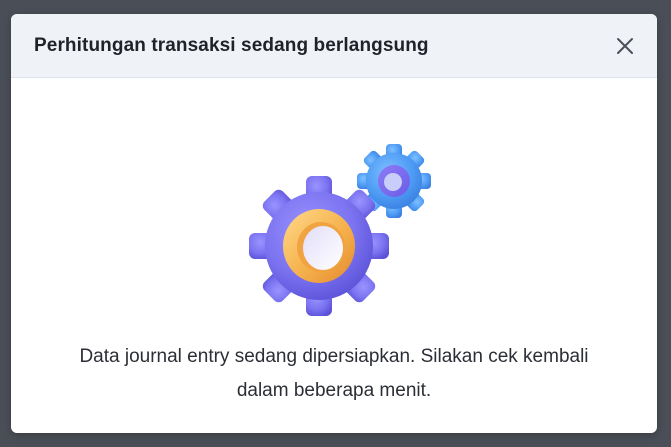 This screenshot has width=671, height=447. I want to click on gears-illustration, so click(340, 230).